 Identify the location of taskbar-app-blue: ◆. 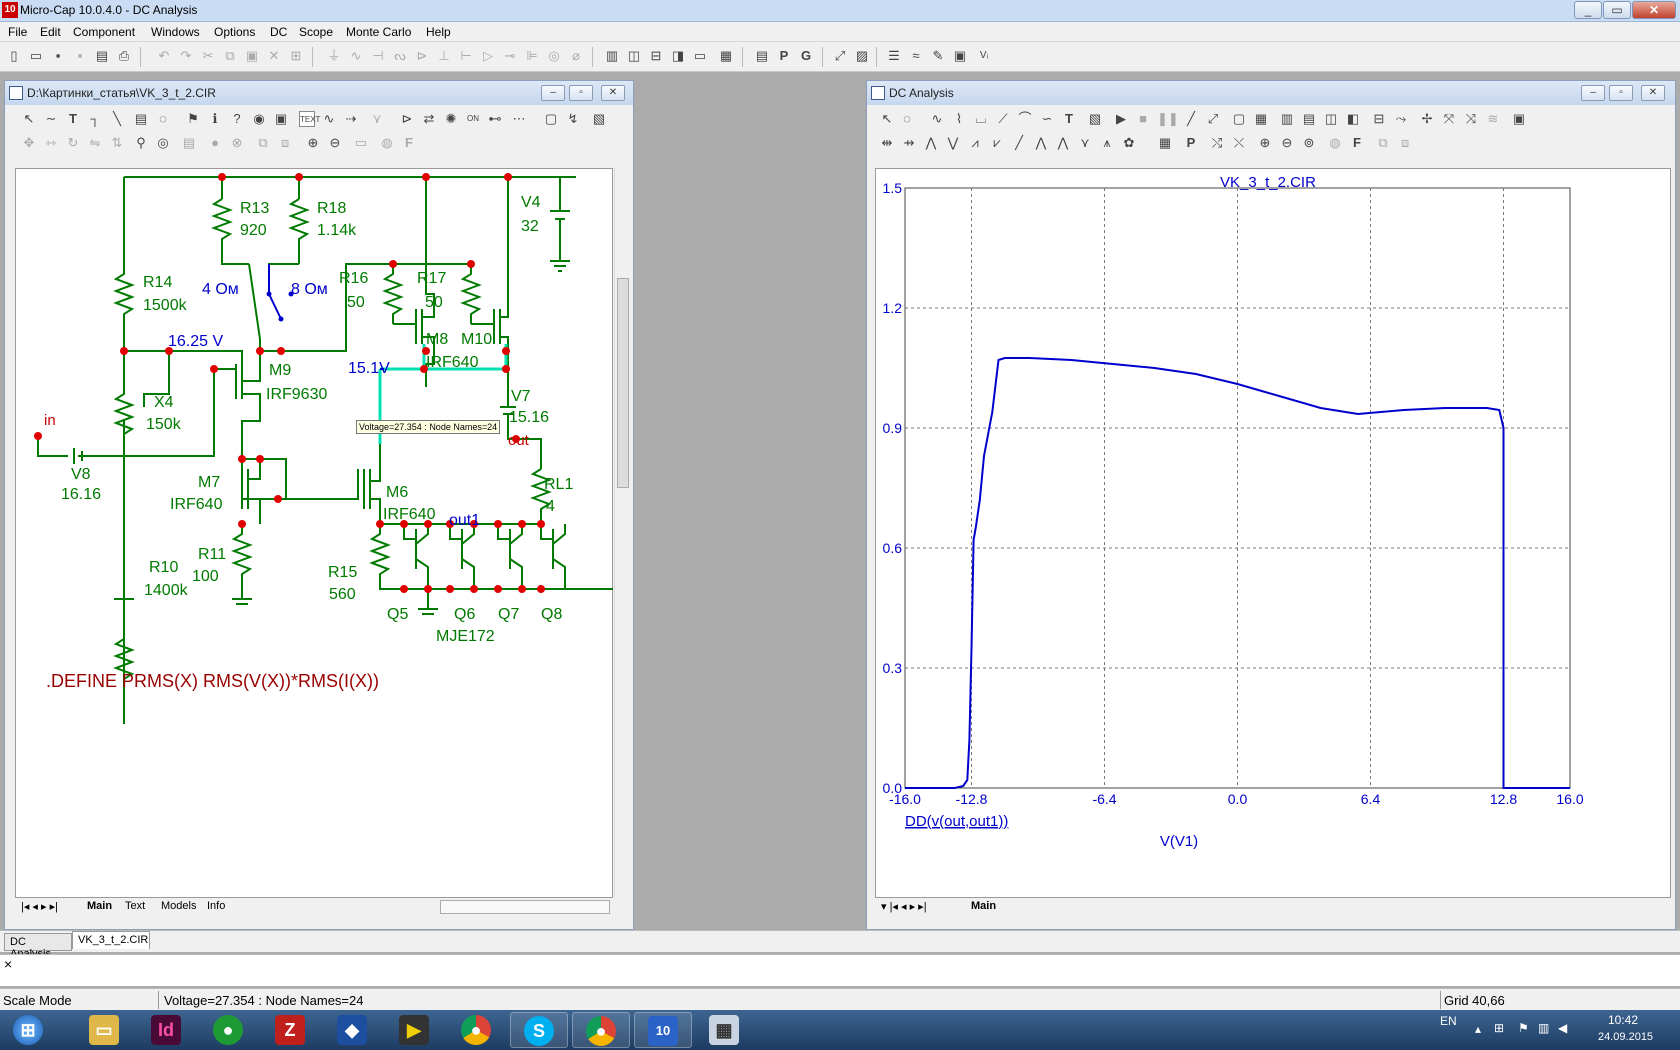
(353, 1030).